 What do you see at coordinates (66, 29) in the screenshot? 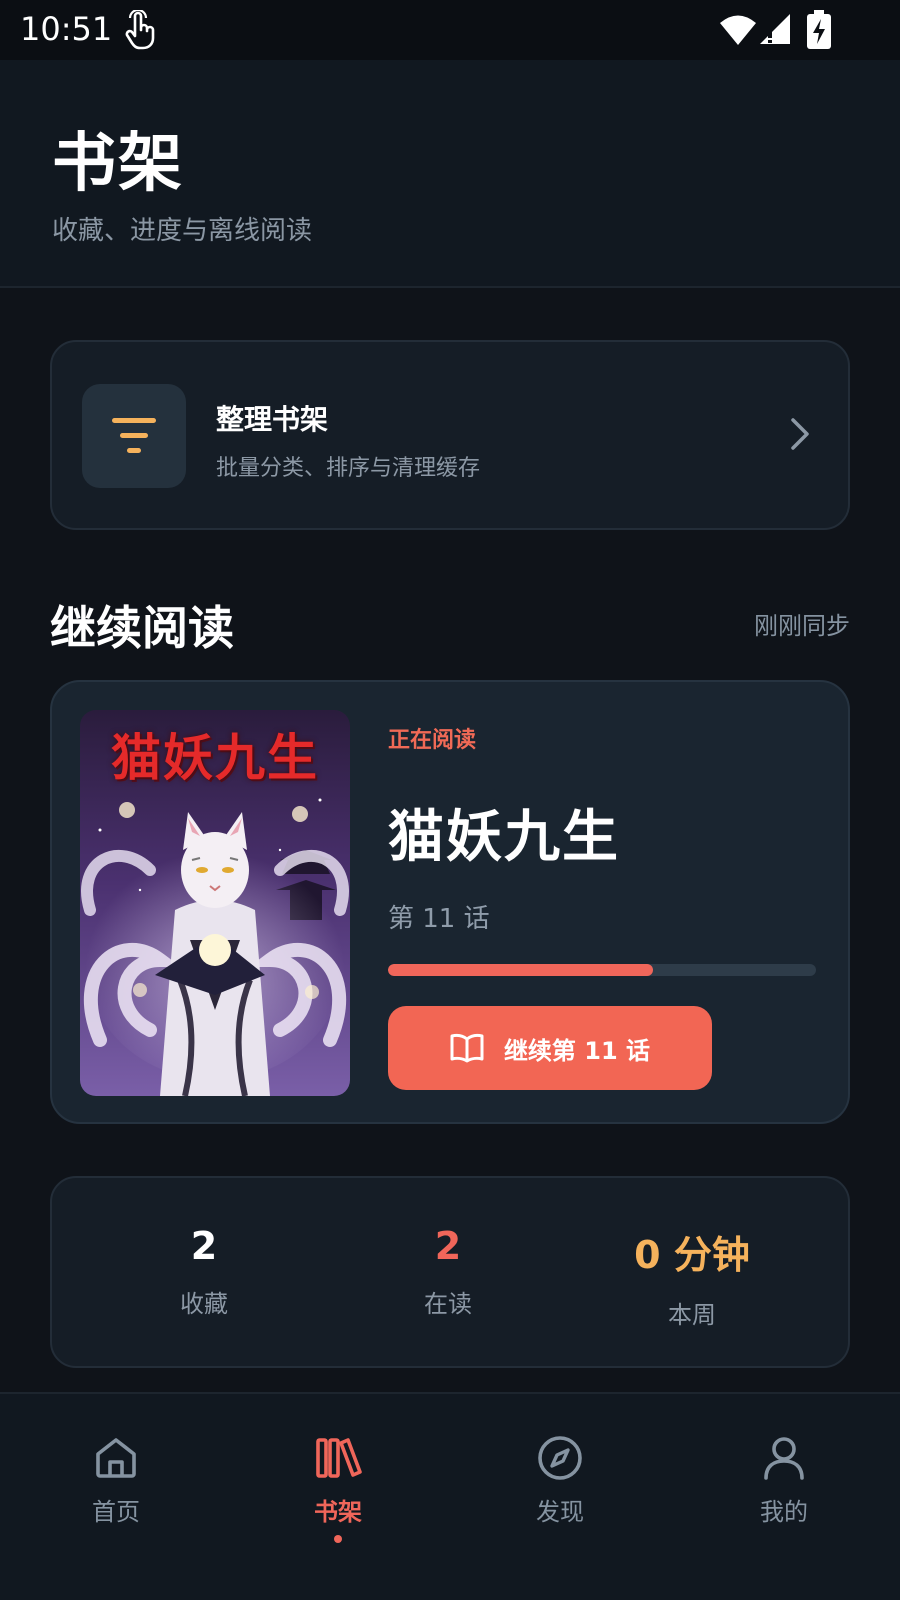
I see `status-time: 10:51` at bounding box center [66, 29].